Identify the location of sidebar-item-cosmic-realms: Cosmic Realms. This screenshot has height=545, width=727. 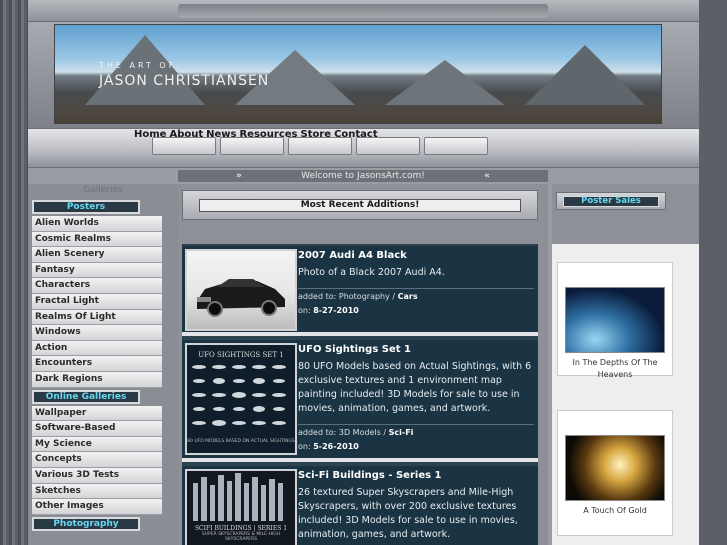
(97, 239).